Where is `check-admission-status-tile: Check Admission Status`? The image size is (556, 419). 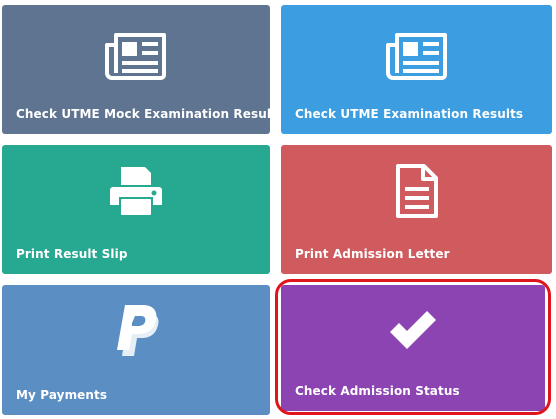
check-admission-status-tile: Check Admission Status is located at coordinates (413, 348).